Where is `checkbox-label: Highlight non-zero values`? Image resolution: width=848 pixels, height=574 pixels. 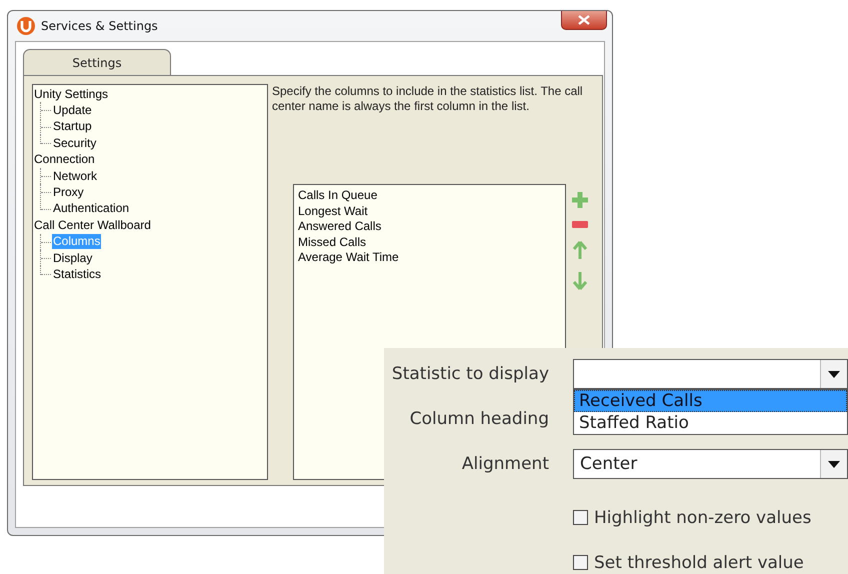 checkbox-label: Highlight non-zero values is located at coordinates (703, 518).